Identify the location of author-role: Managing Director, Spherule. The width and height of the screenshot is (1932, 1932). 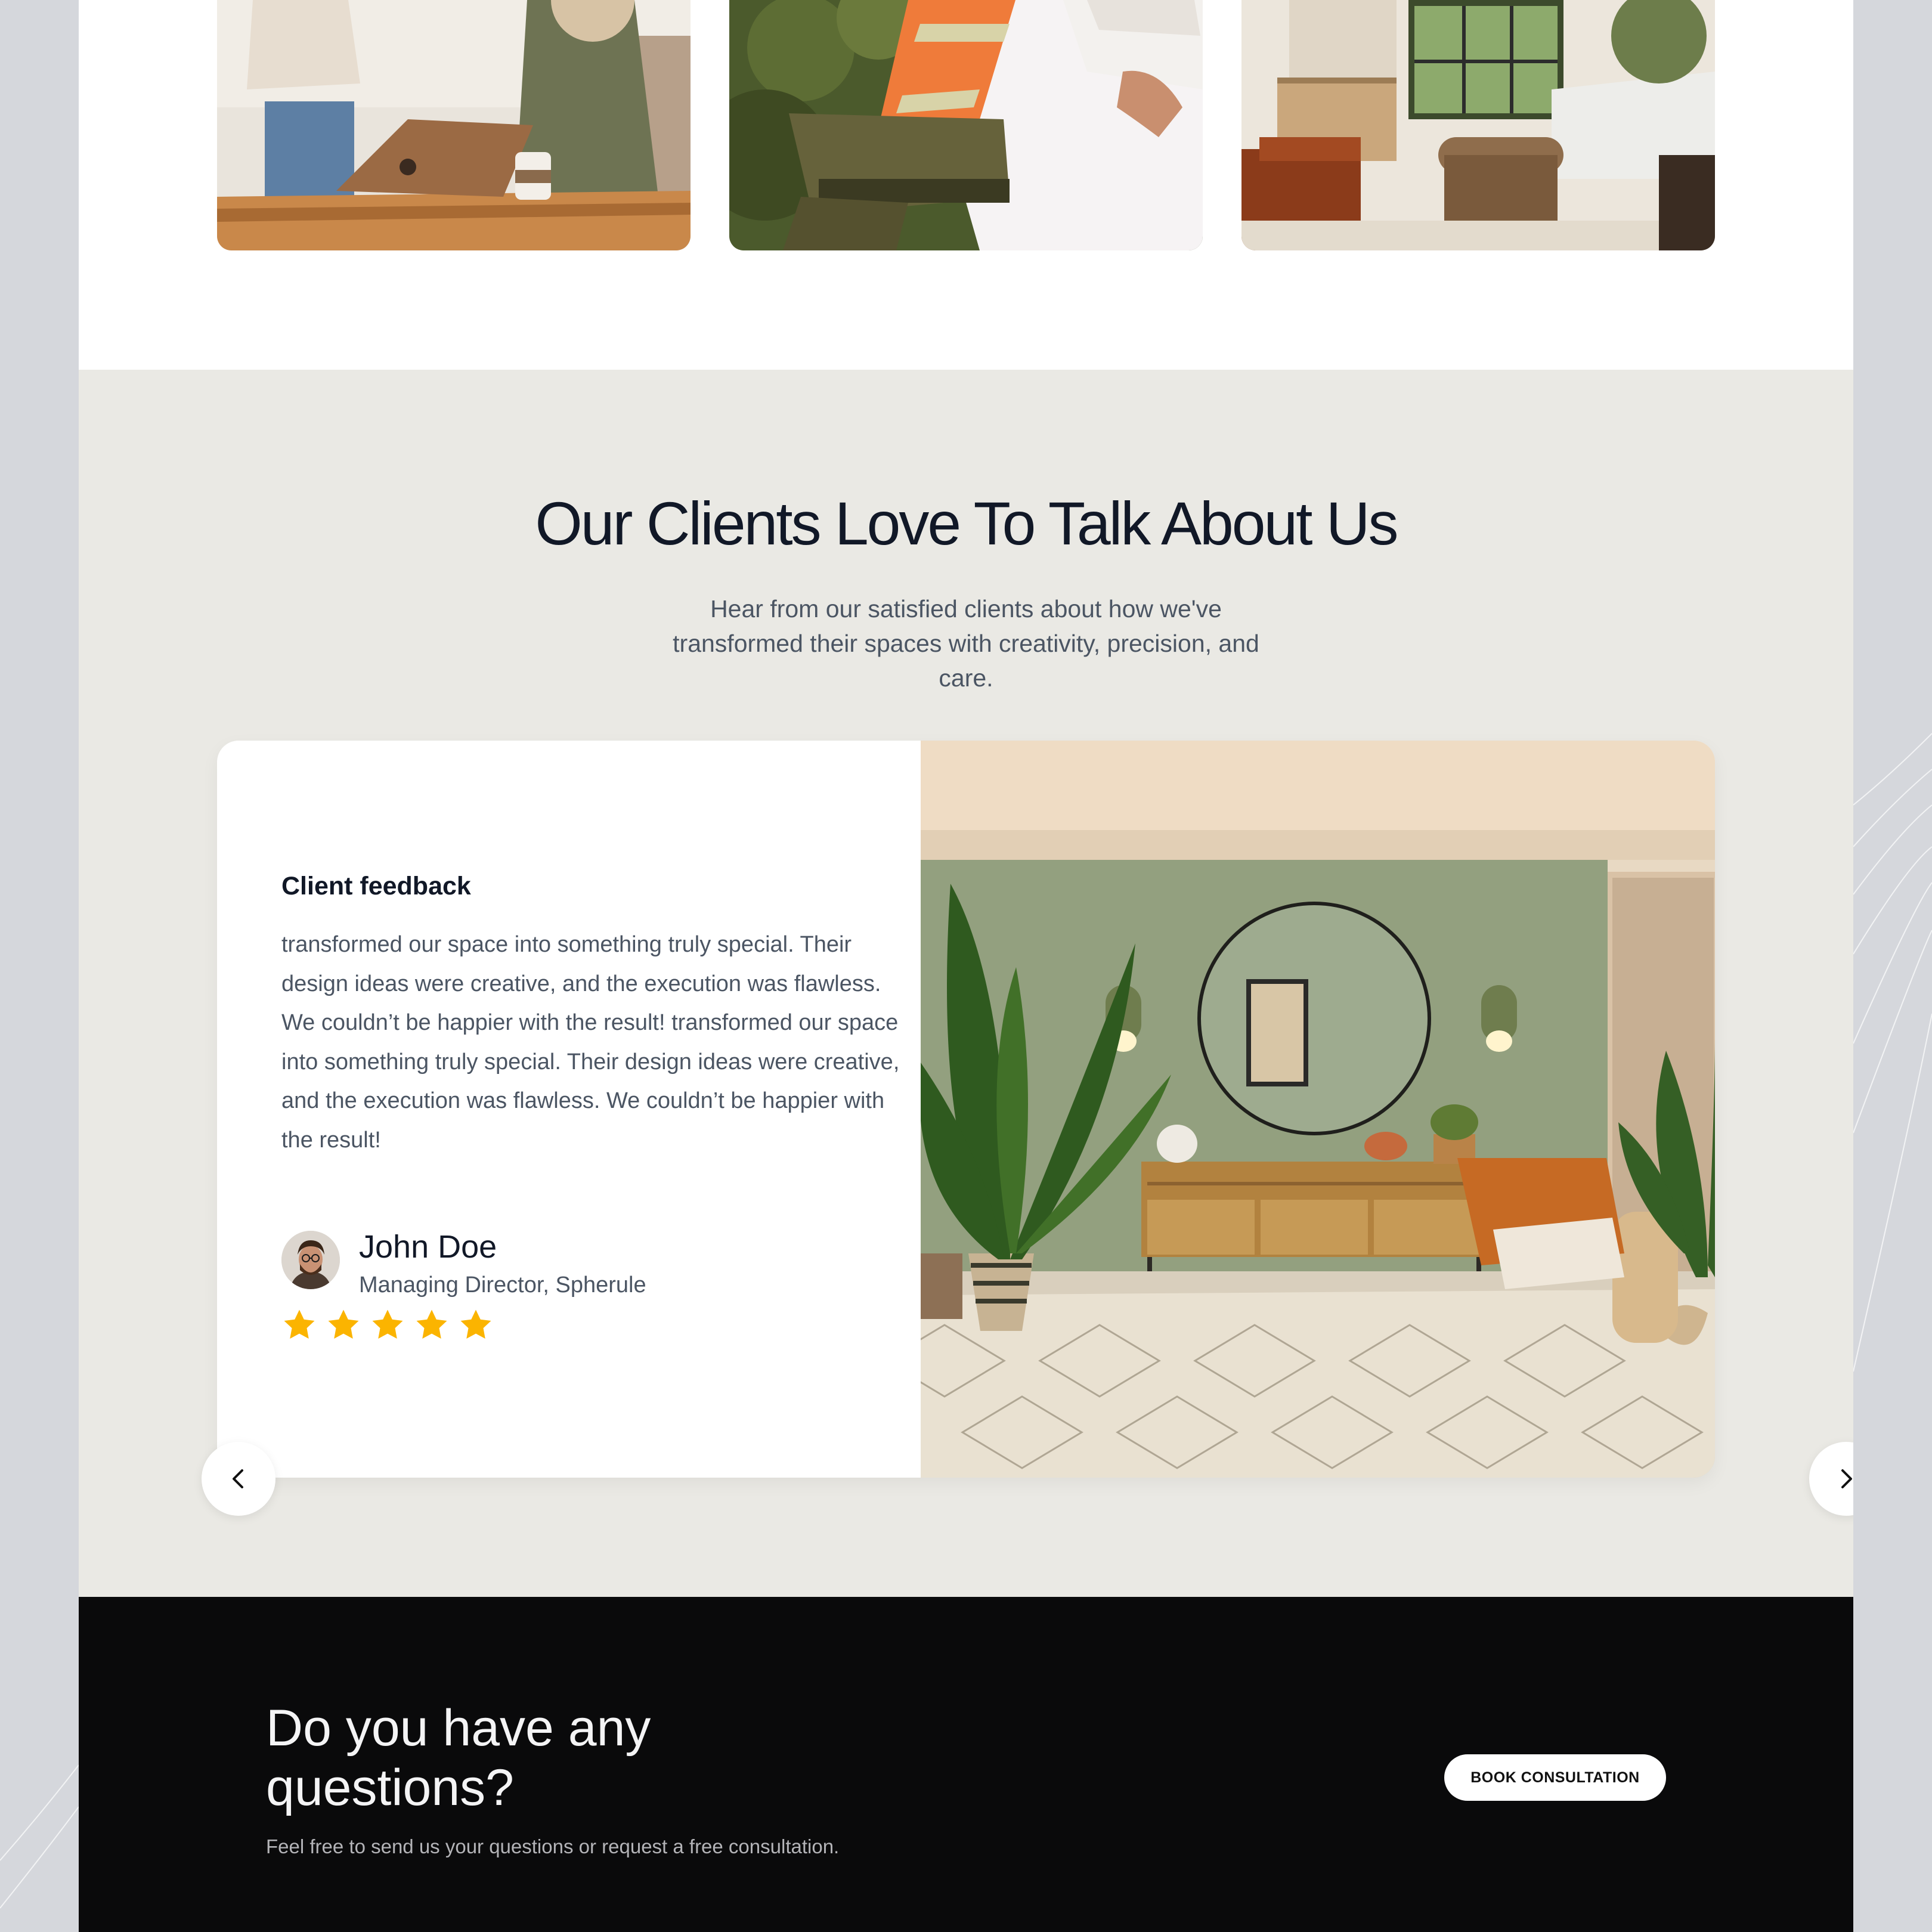
(503, 1285).